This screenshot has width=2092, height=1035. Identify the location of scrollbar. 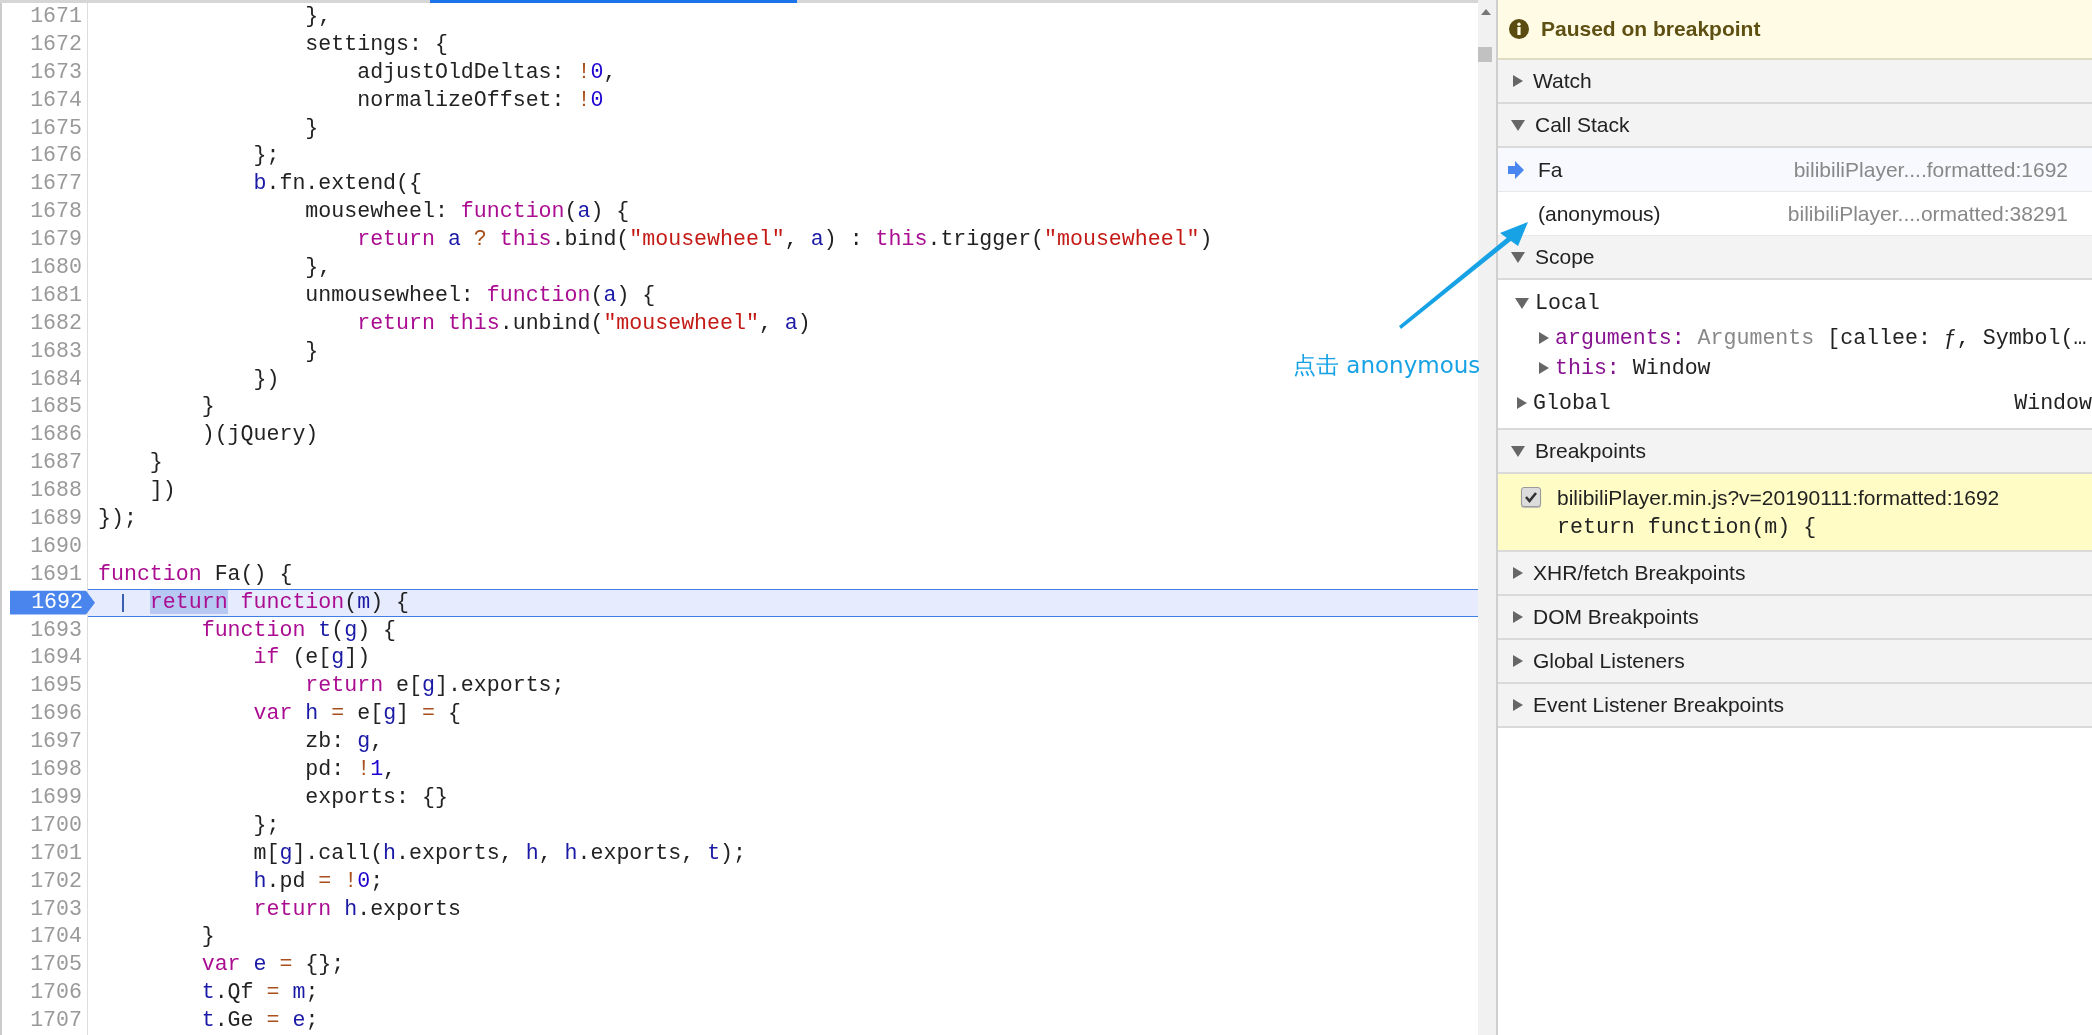
(1487, 517).